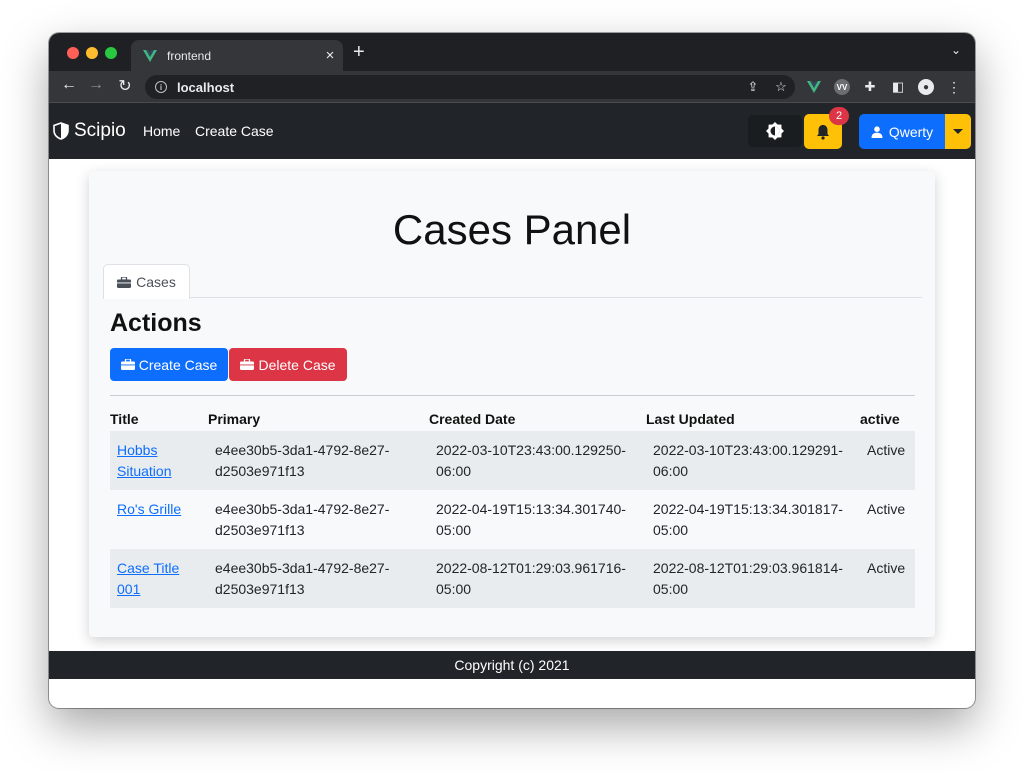  I want to click on extensions-puzzle-icon: ✚, so click(870, 87).